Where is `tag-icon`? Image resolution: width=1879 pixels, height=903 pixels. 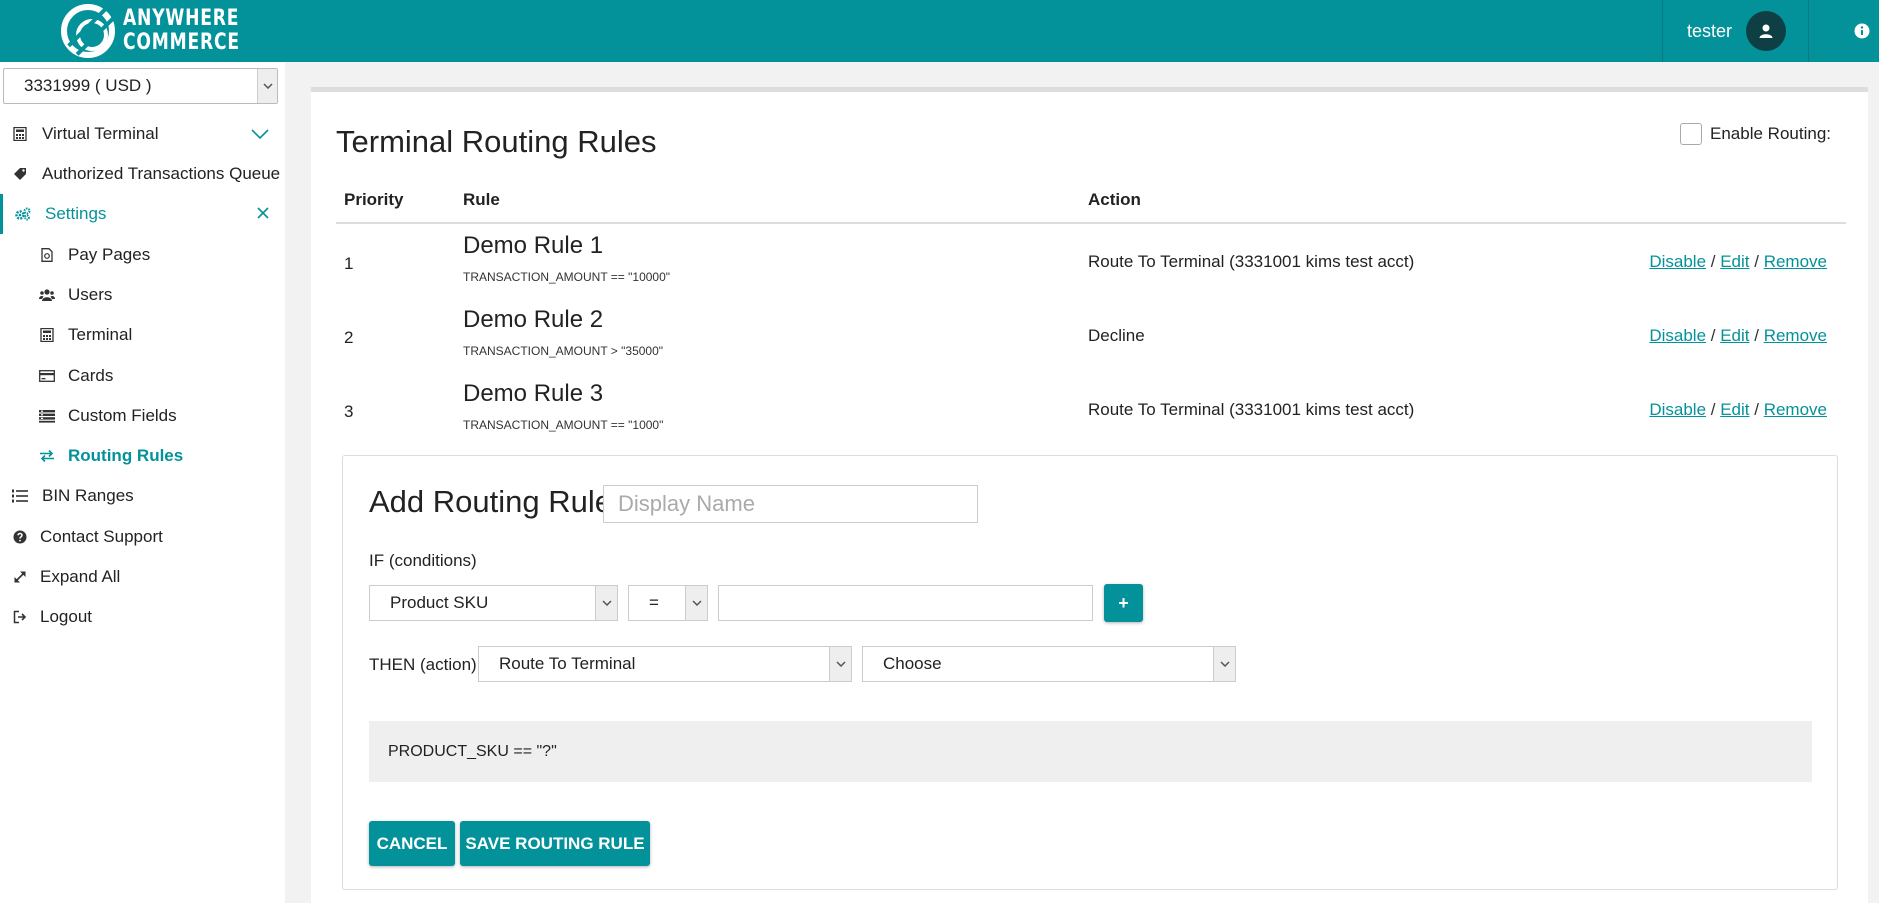 tag-icon is located at coordinates (20, 174).